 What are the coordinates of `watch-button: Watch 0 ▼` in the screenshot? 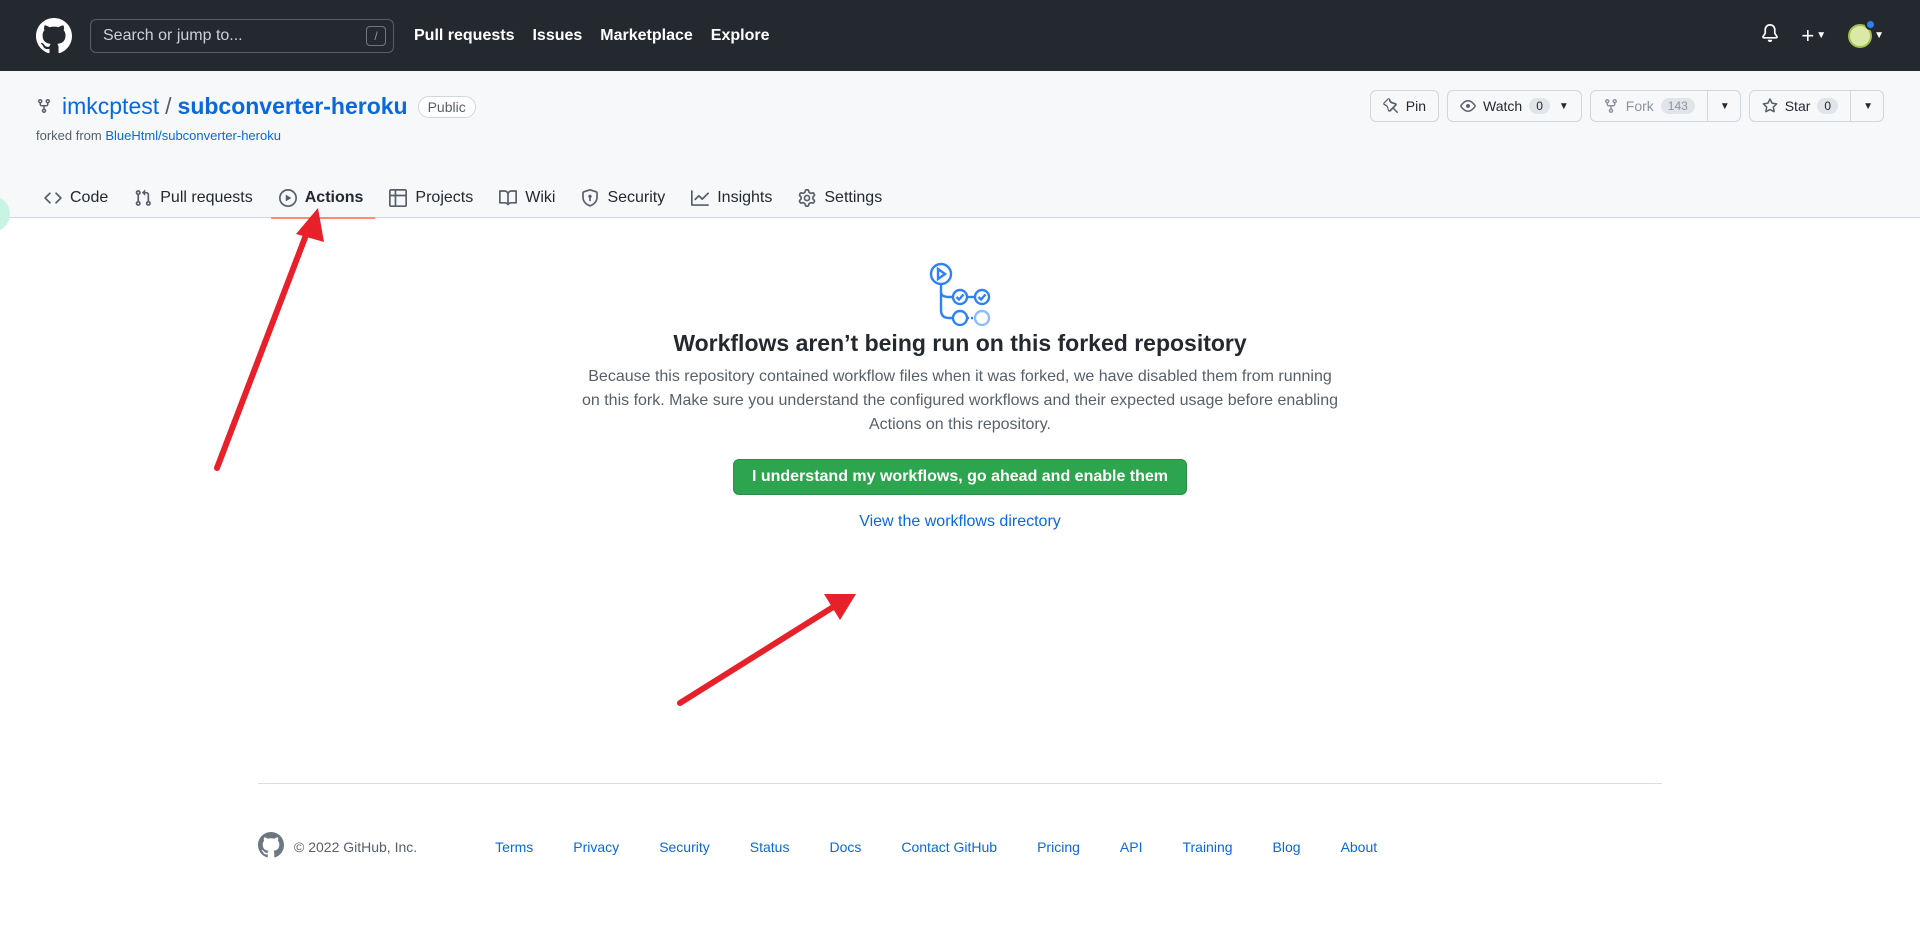 It's located at (1514, 106).